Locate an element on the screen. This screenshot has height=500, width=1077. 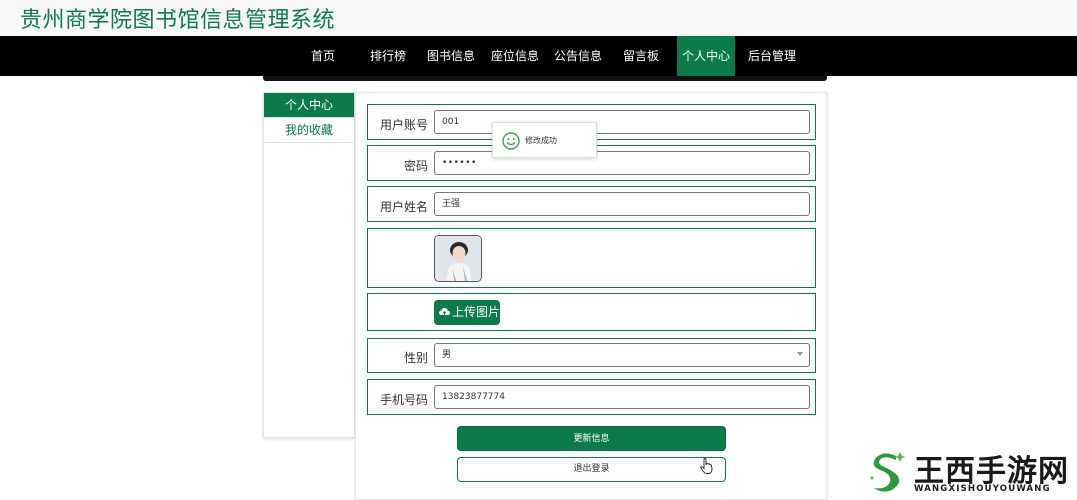
nav-item-ranking: 排行榜 is located at coordinates (388, 56).